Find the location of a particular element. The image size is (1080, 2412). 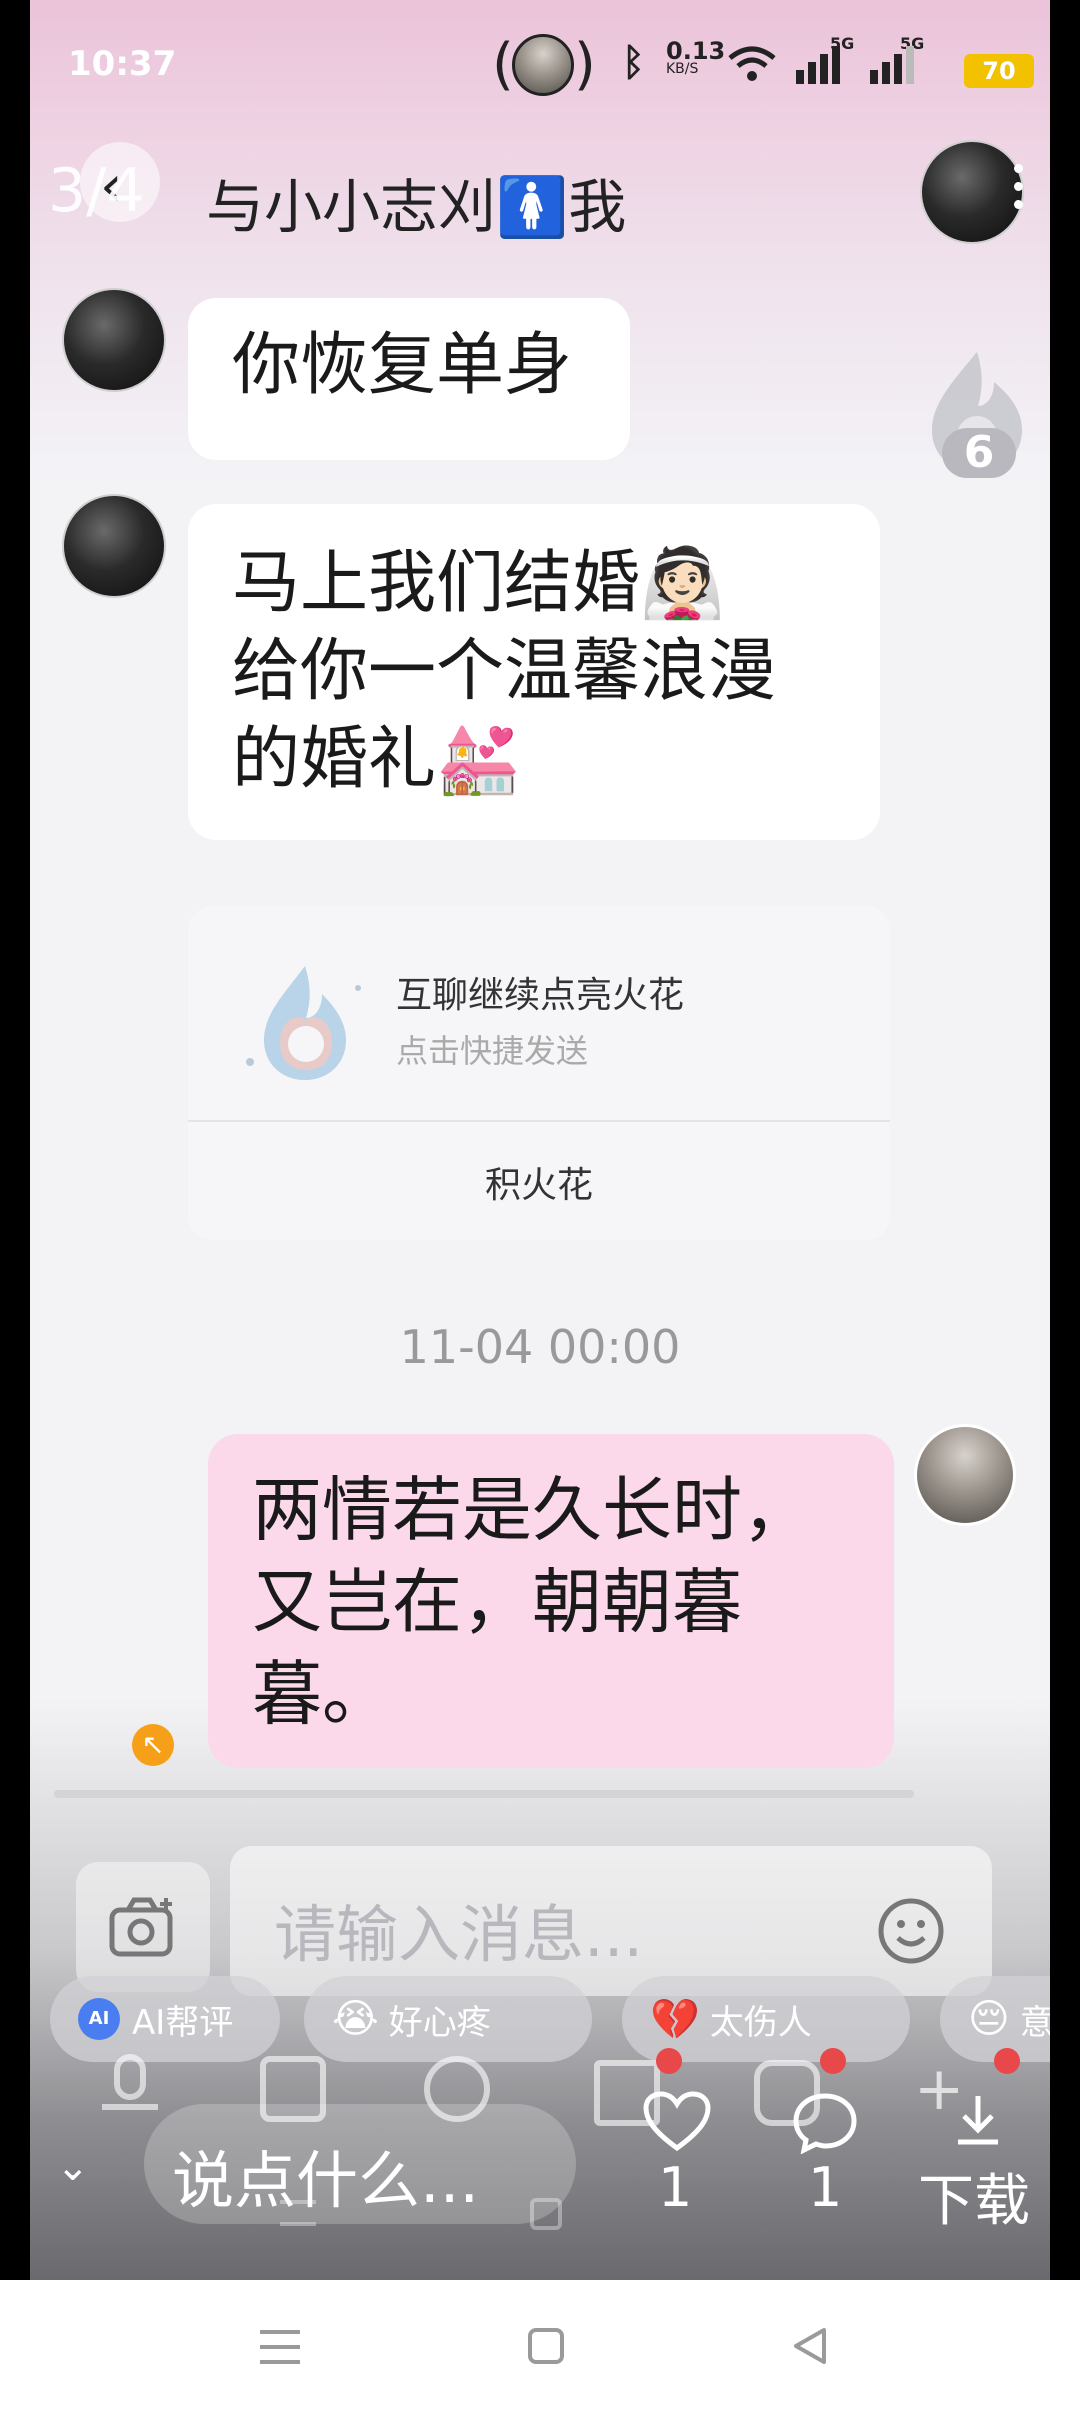

ghost-home-icon is located at coordinates (546, 2214).